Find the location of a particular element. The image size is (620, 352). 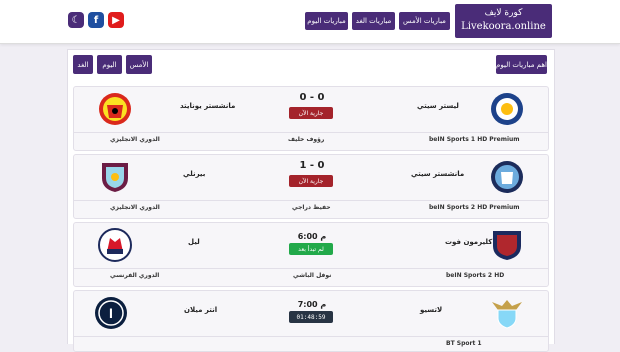

inter-milan-crest-icon: I is located at coordinates (111, 313).